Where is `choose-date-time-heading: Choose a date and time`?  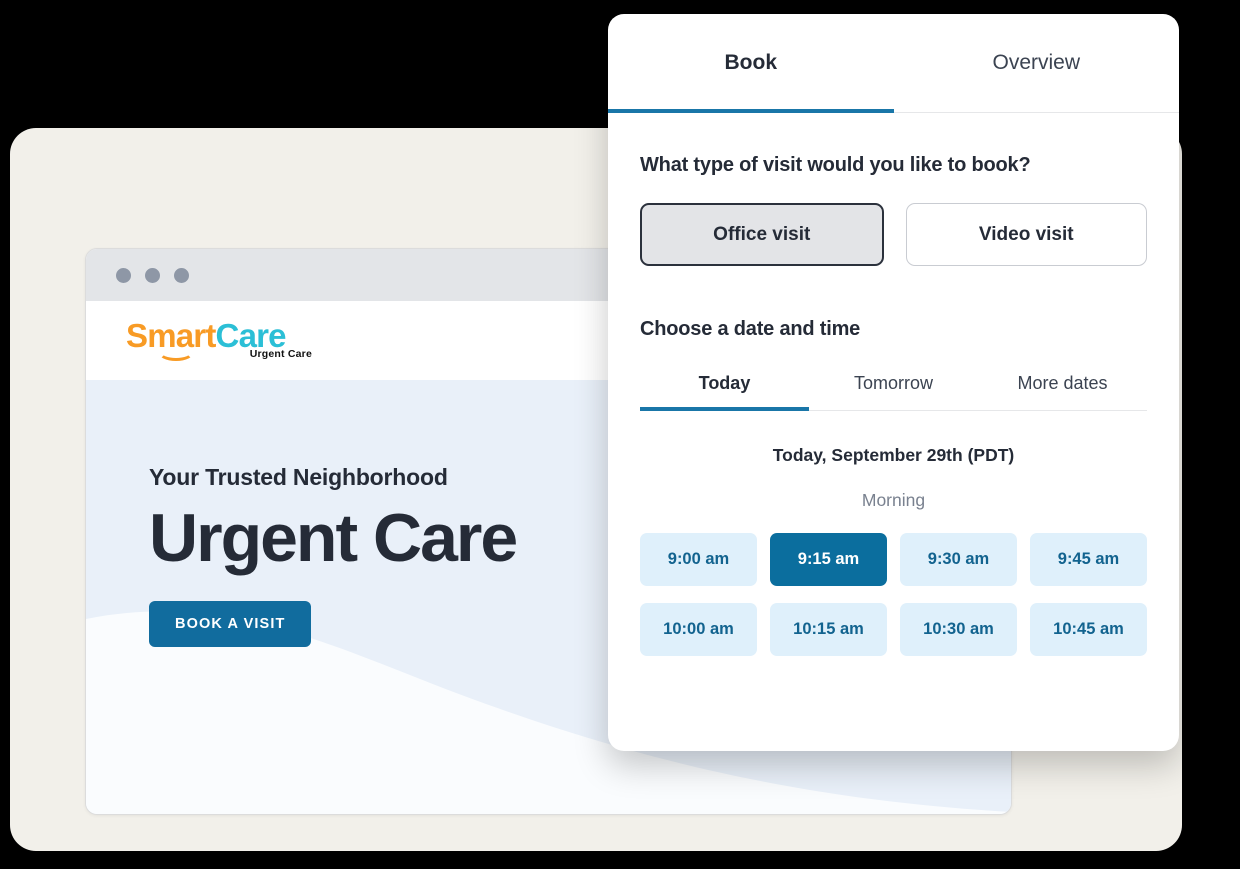
choose-date-time-heading: Choose a date and time is located at coordinates (750, 329).